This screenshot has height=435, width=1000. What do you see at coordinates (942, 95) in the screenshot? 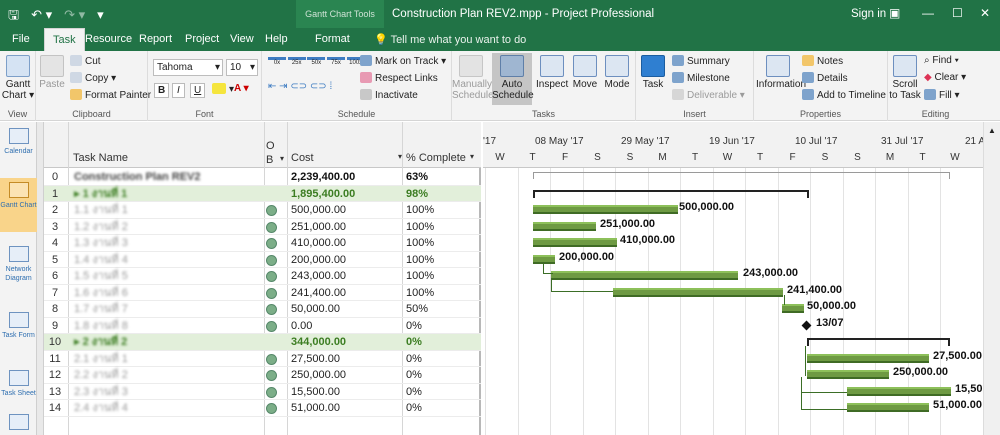
I see `fill-button: Fill ▾` at bounding box center [942, 95].